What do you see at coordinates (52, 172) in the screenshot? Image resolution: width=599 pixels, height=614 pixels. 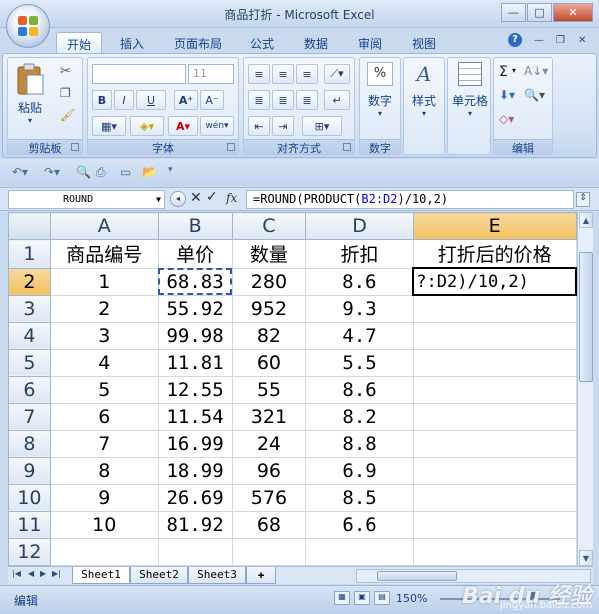 I see `redo-icon: ↷▾` at bounding box center [52, 172].